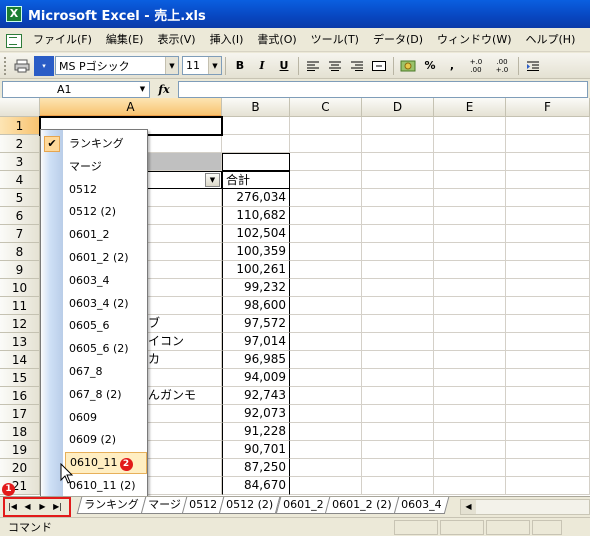 The image size is (590, 536). What do you see at coordinates (256, 360) in the screenshot?
I see `total-cell: 96,985` at bounding box center [256, 360].